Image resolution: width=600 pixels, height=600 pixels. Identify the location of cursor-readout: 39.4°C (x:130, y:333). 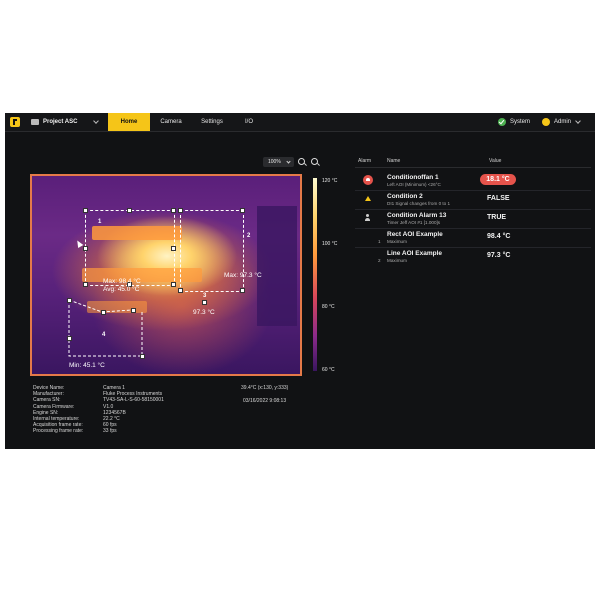
(265, 388).